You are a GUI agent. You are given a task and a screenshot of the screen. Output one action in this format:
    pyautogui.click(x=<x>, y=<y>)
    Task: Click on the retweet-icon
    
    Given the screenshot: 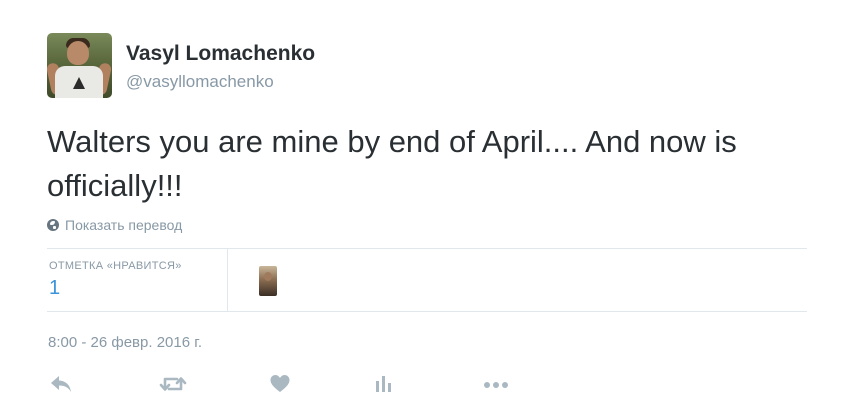 What is the action you would take?
    pyautogui.click(x=173, y=384)
    